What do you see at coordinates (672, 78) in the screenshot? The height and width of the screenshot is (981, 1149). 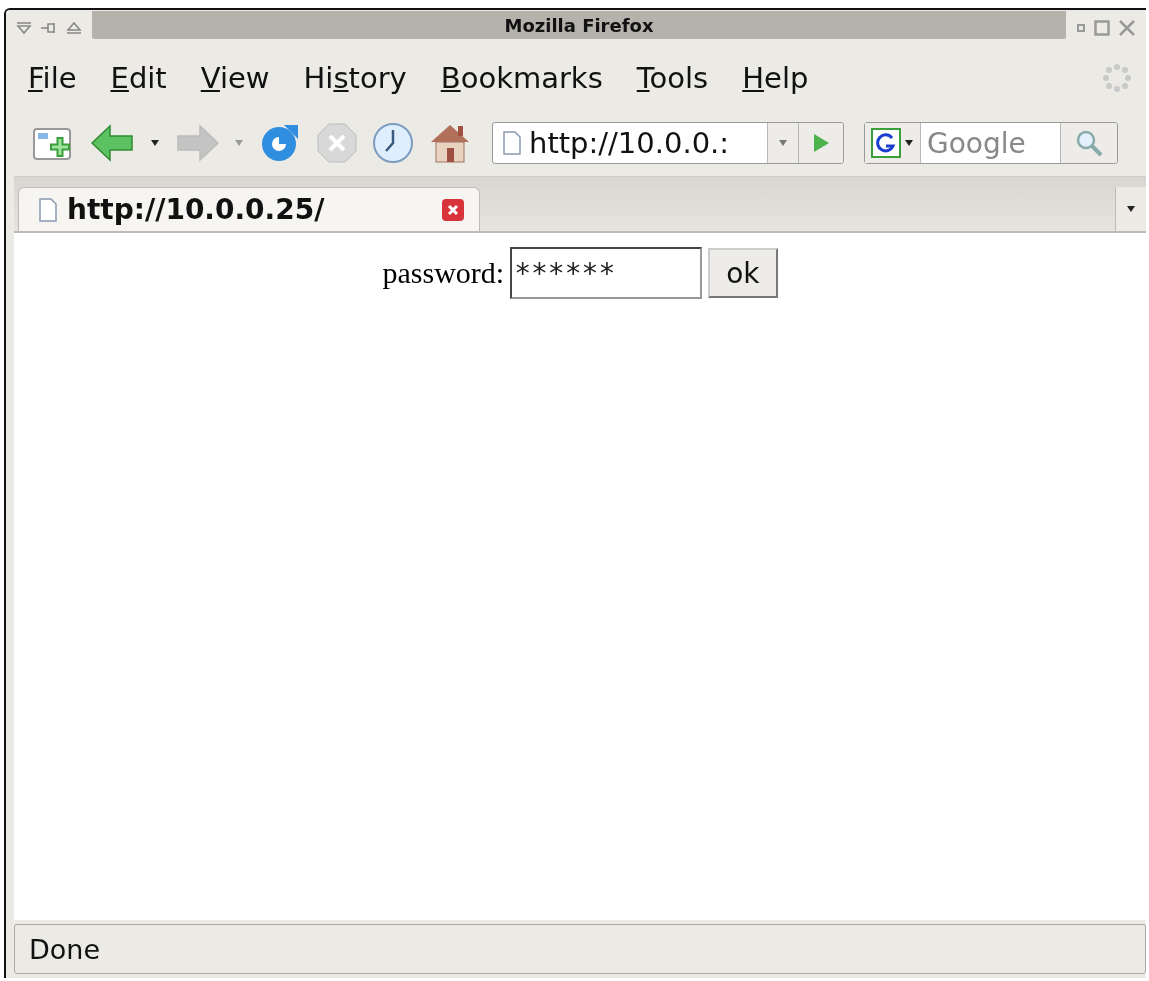 I see `menu-item: Tools` at bounding box center [672, 78].